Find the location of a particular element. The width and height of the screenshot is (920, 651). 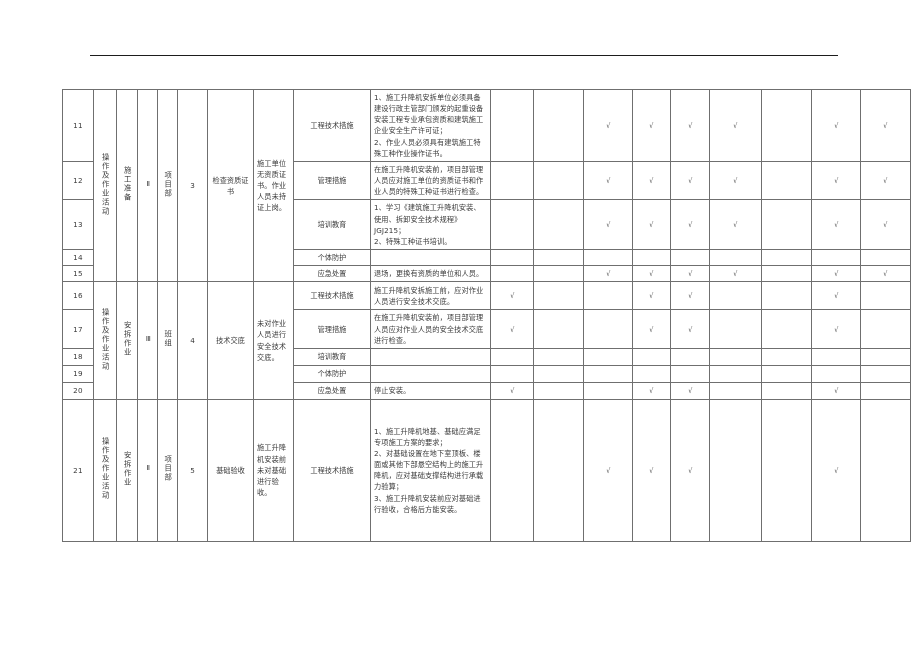

row-number-cell: 15 is located at coordinates (78, 274).